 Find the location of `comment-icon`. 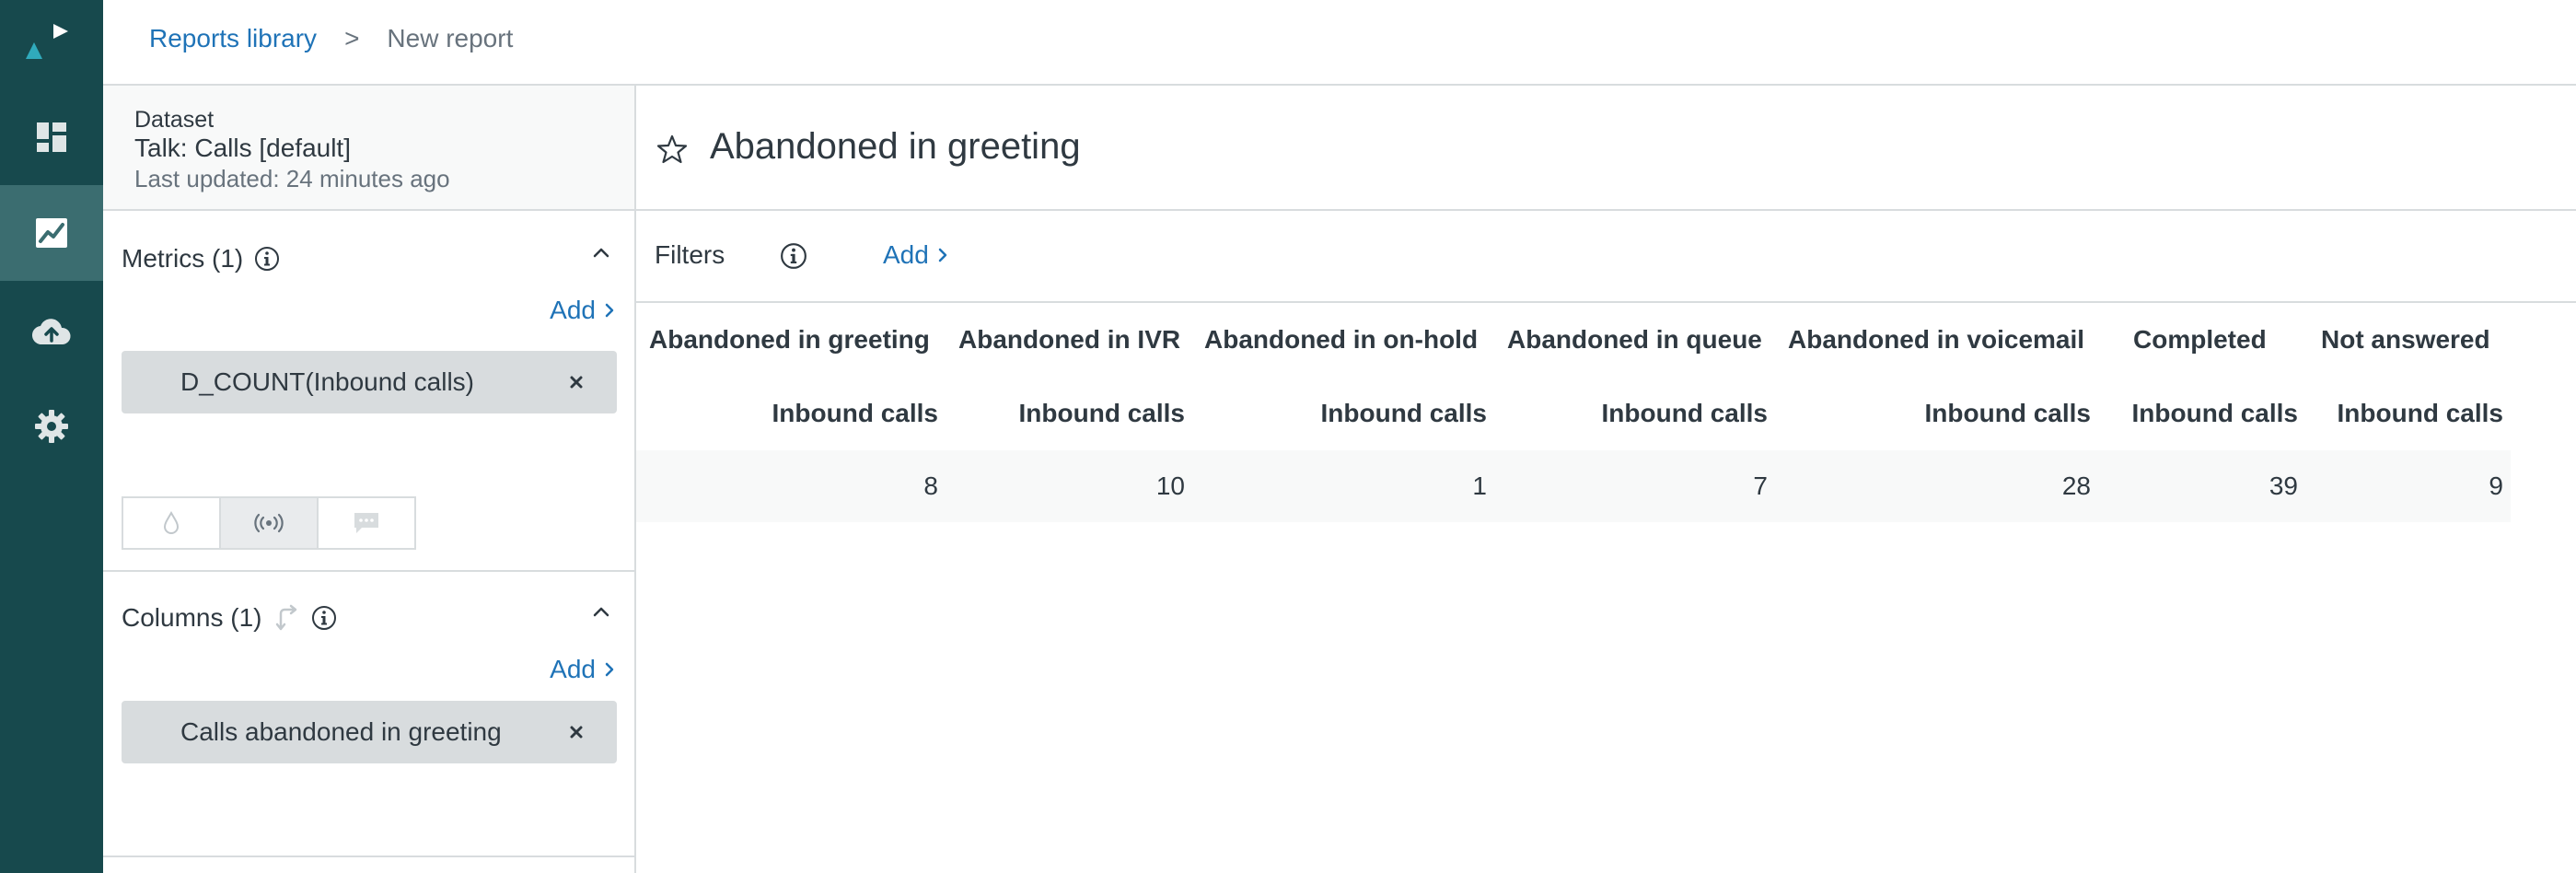

comment-icon is located at coordinates (366, 523).